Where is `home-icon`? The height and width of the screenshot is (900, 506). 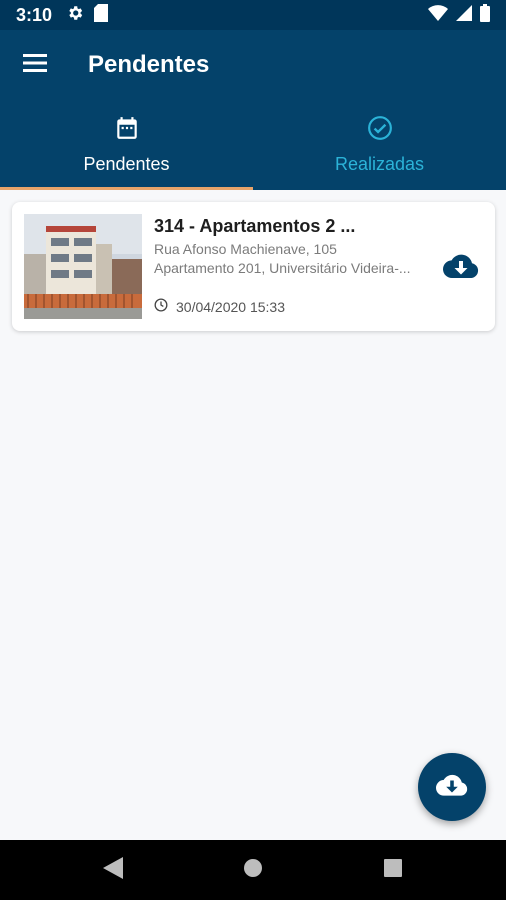 home-icon is located at coordinates (253, 870).